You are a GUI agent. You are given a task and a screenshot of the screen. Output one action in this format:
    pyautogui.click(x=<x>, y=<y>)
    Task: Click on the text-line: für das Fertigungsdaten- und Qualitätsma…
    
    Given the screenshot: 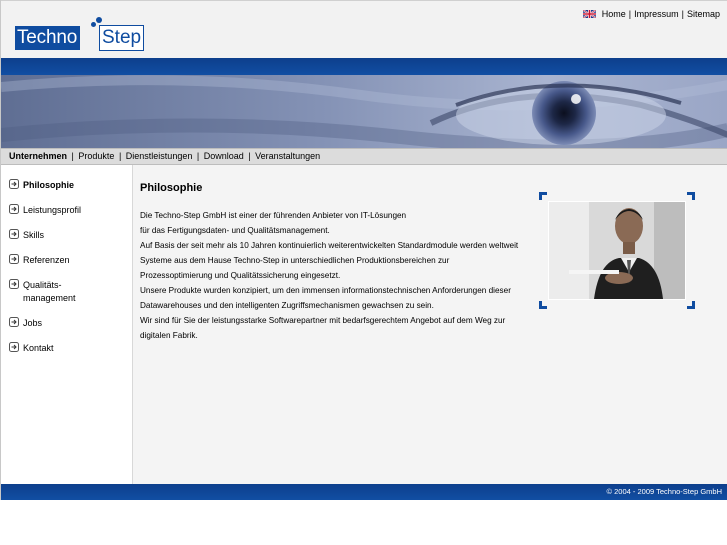 What is the action you would take?
    pyautogui.click(x=235, y=230)
    